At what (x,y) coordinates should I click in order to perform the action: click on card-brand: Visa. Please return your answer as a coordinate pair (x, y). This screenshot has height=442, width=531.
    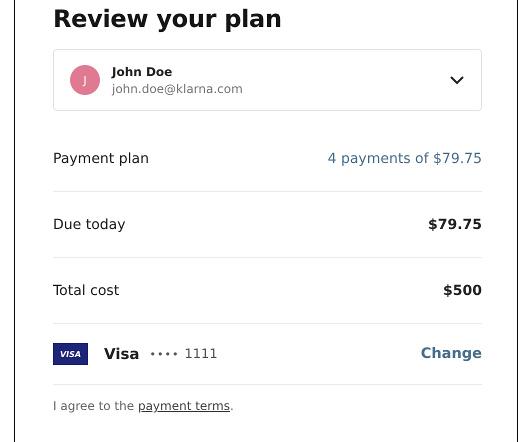
    Looking at the image, I should click on (122, 354).